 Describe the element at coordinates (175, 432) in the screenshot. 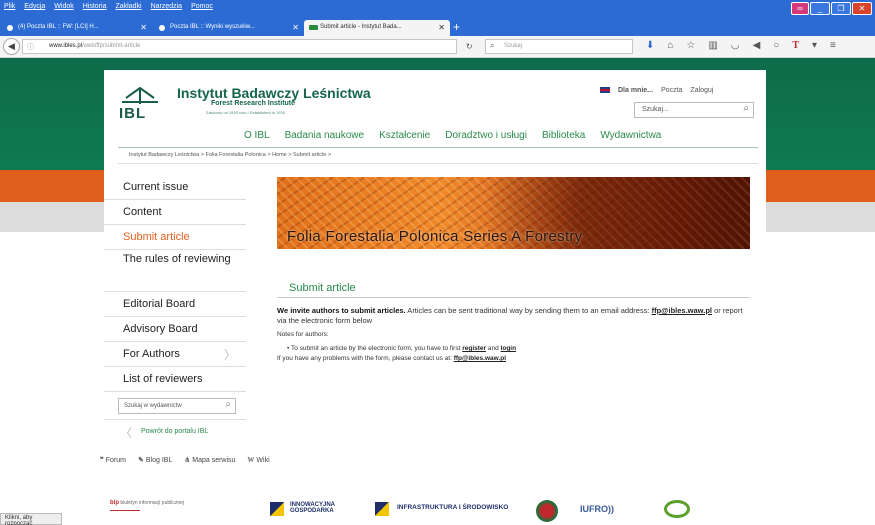

I see `back-to-portal-link: 〈 Powrót do portalu IBL` at that location.